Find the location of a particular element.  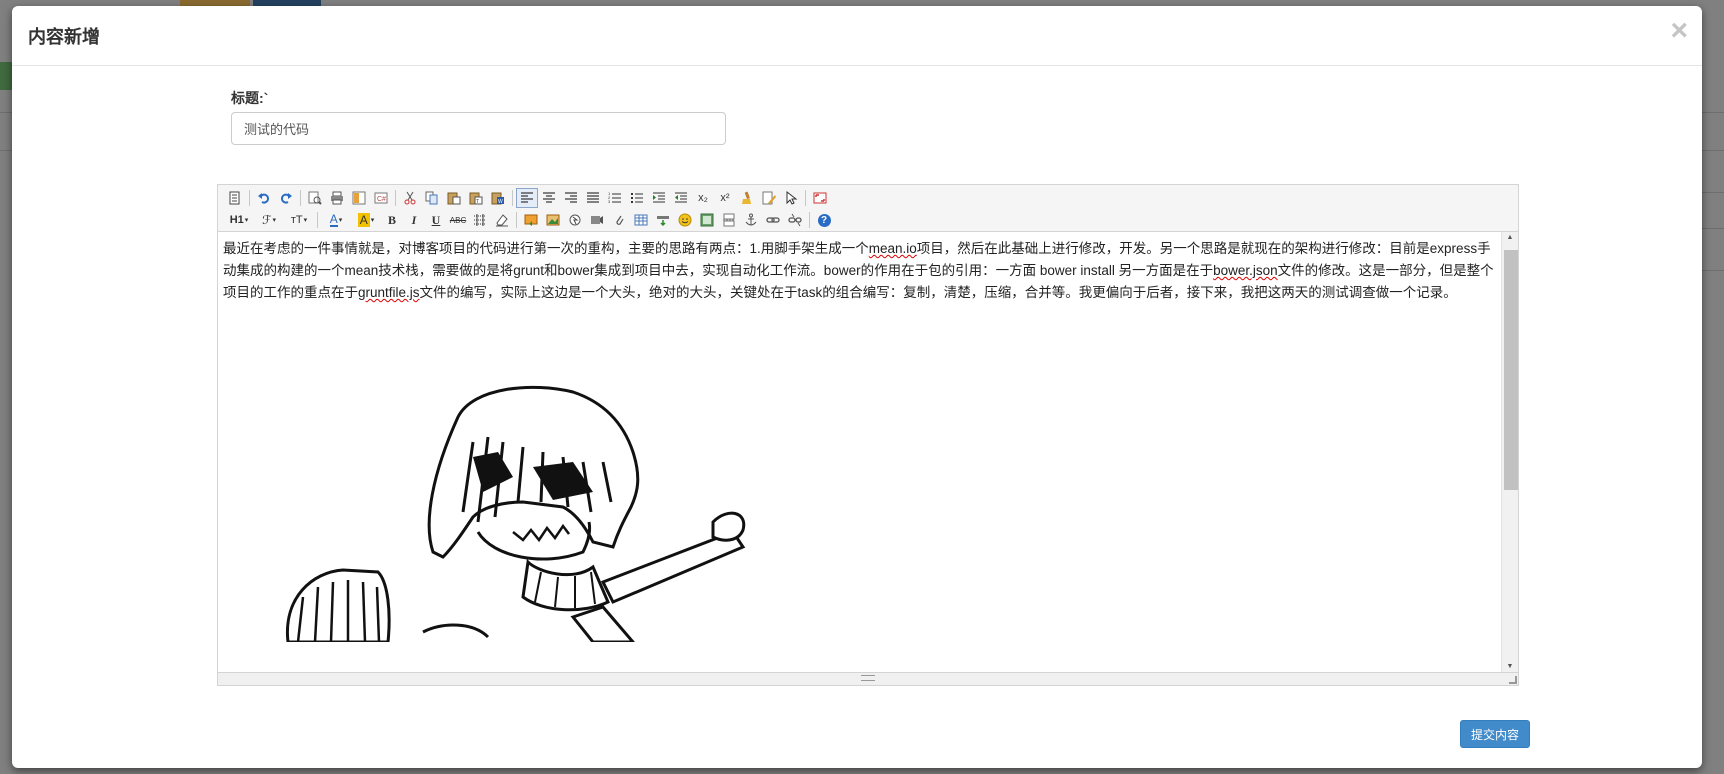

clear-format-icon is located at coordinates (747, 198).